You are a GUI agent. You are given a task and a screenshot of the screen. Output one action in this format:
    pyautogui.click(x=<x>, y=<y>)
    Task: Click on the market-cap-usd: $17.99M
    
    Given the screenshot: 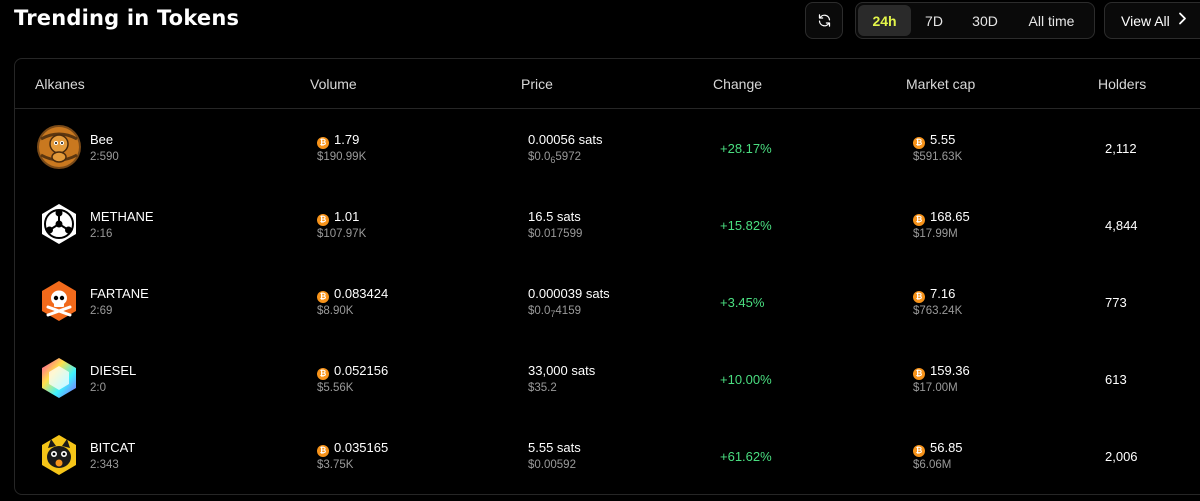 What is the action you would take?
    pyautogui.click(x=935, y=234)
    